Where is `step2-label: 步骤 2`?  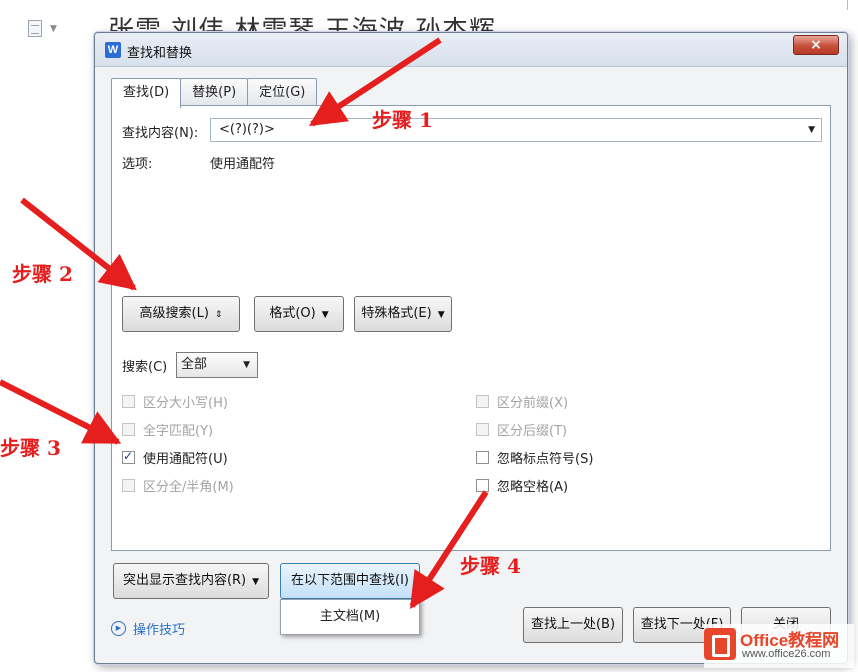 step2-label: 步骤 2 is located at coordinates (42, 274).